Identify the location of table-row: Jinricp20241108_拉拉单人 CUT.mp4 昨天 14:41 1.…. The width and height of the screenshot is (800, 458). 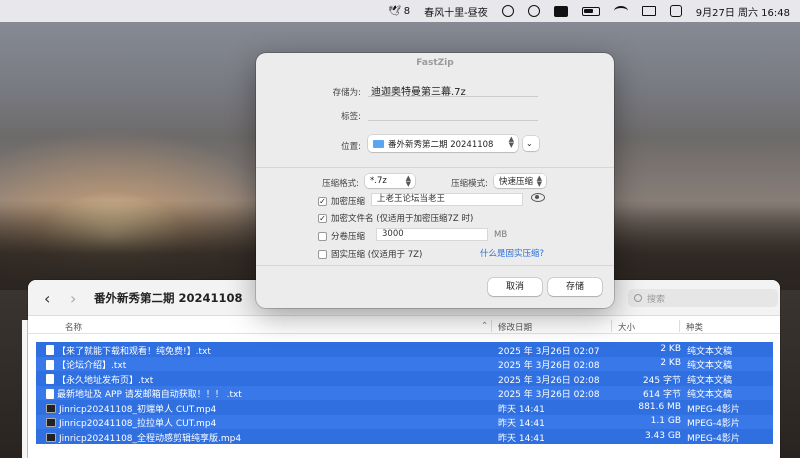
(404, 421).